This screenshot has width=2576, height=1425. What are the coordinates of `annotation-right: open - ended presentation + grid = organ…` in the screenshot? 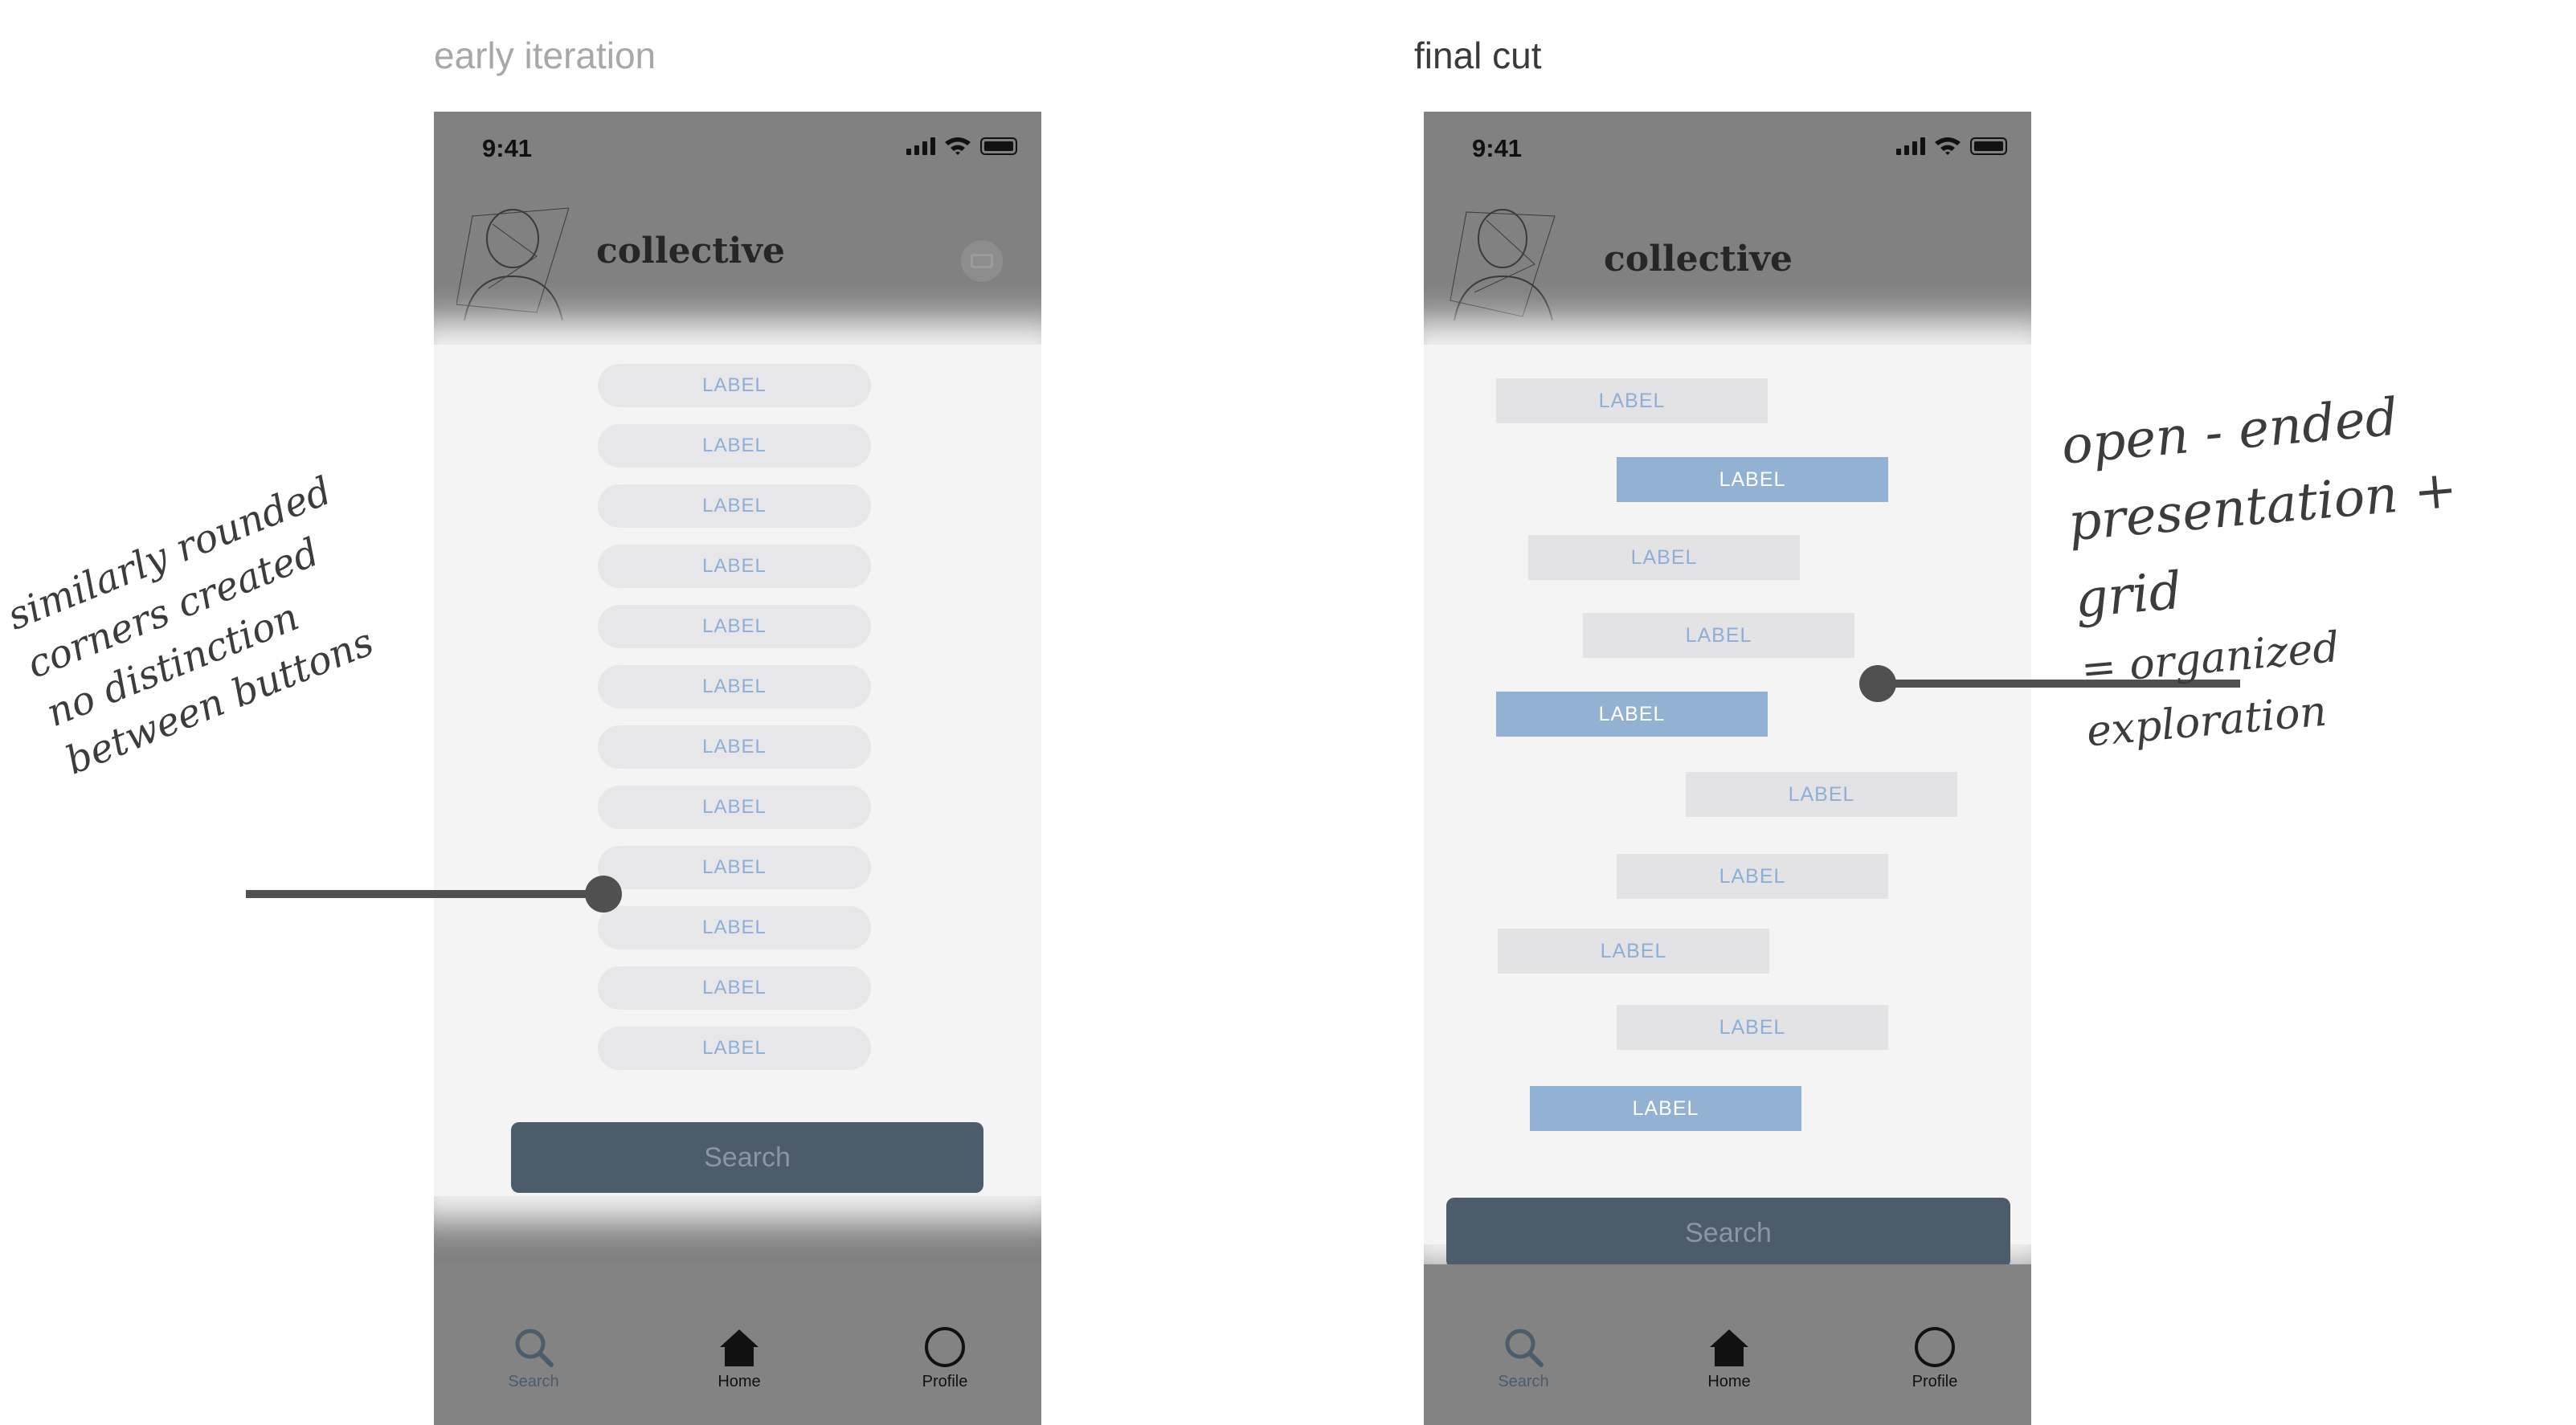 It's located at (2317, 564).